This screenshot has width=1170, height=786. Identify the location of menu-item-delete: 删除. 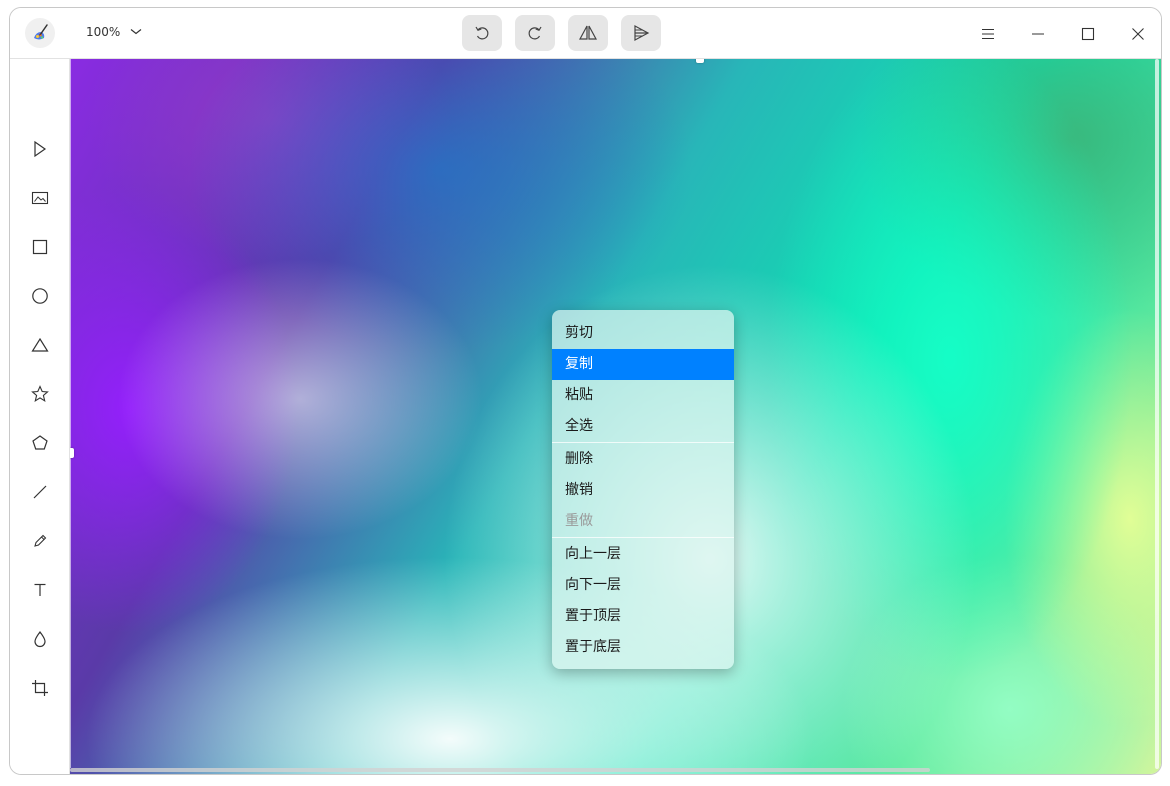
(643, 459).